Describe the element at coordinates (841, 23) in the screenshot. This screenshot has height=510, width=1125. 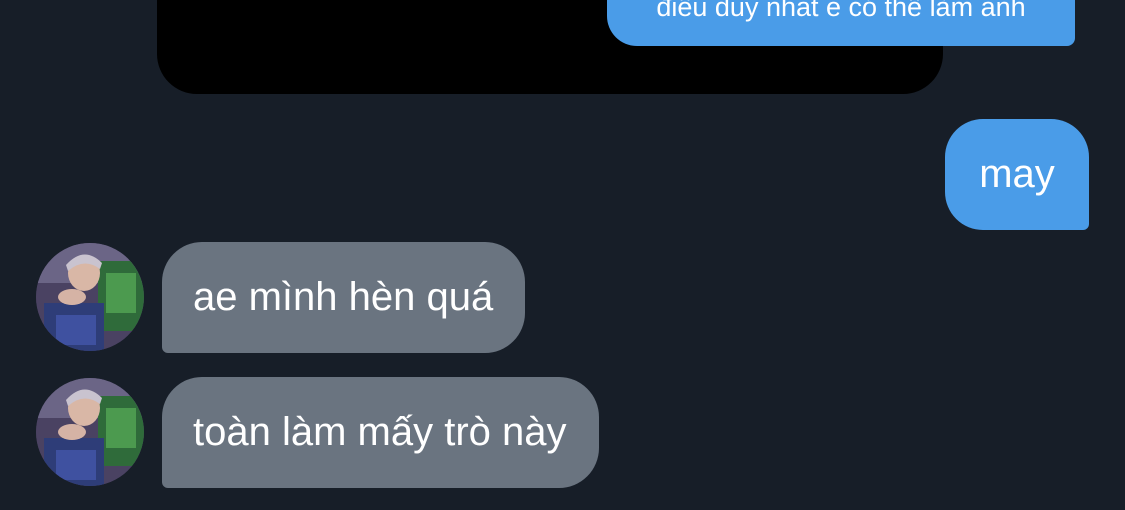
I see `quoted-message-bubble: điều duy nhất e có thể làm anh` at that location.